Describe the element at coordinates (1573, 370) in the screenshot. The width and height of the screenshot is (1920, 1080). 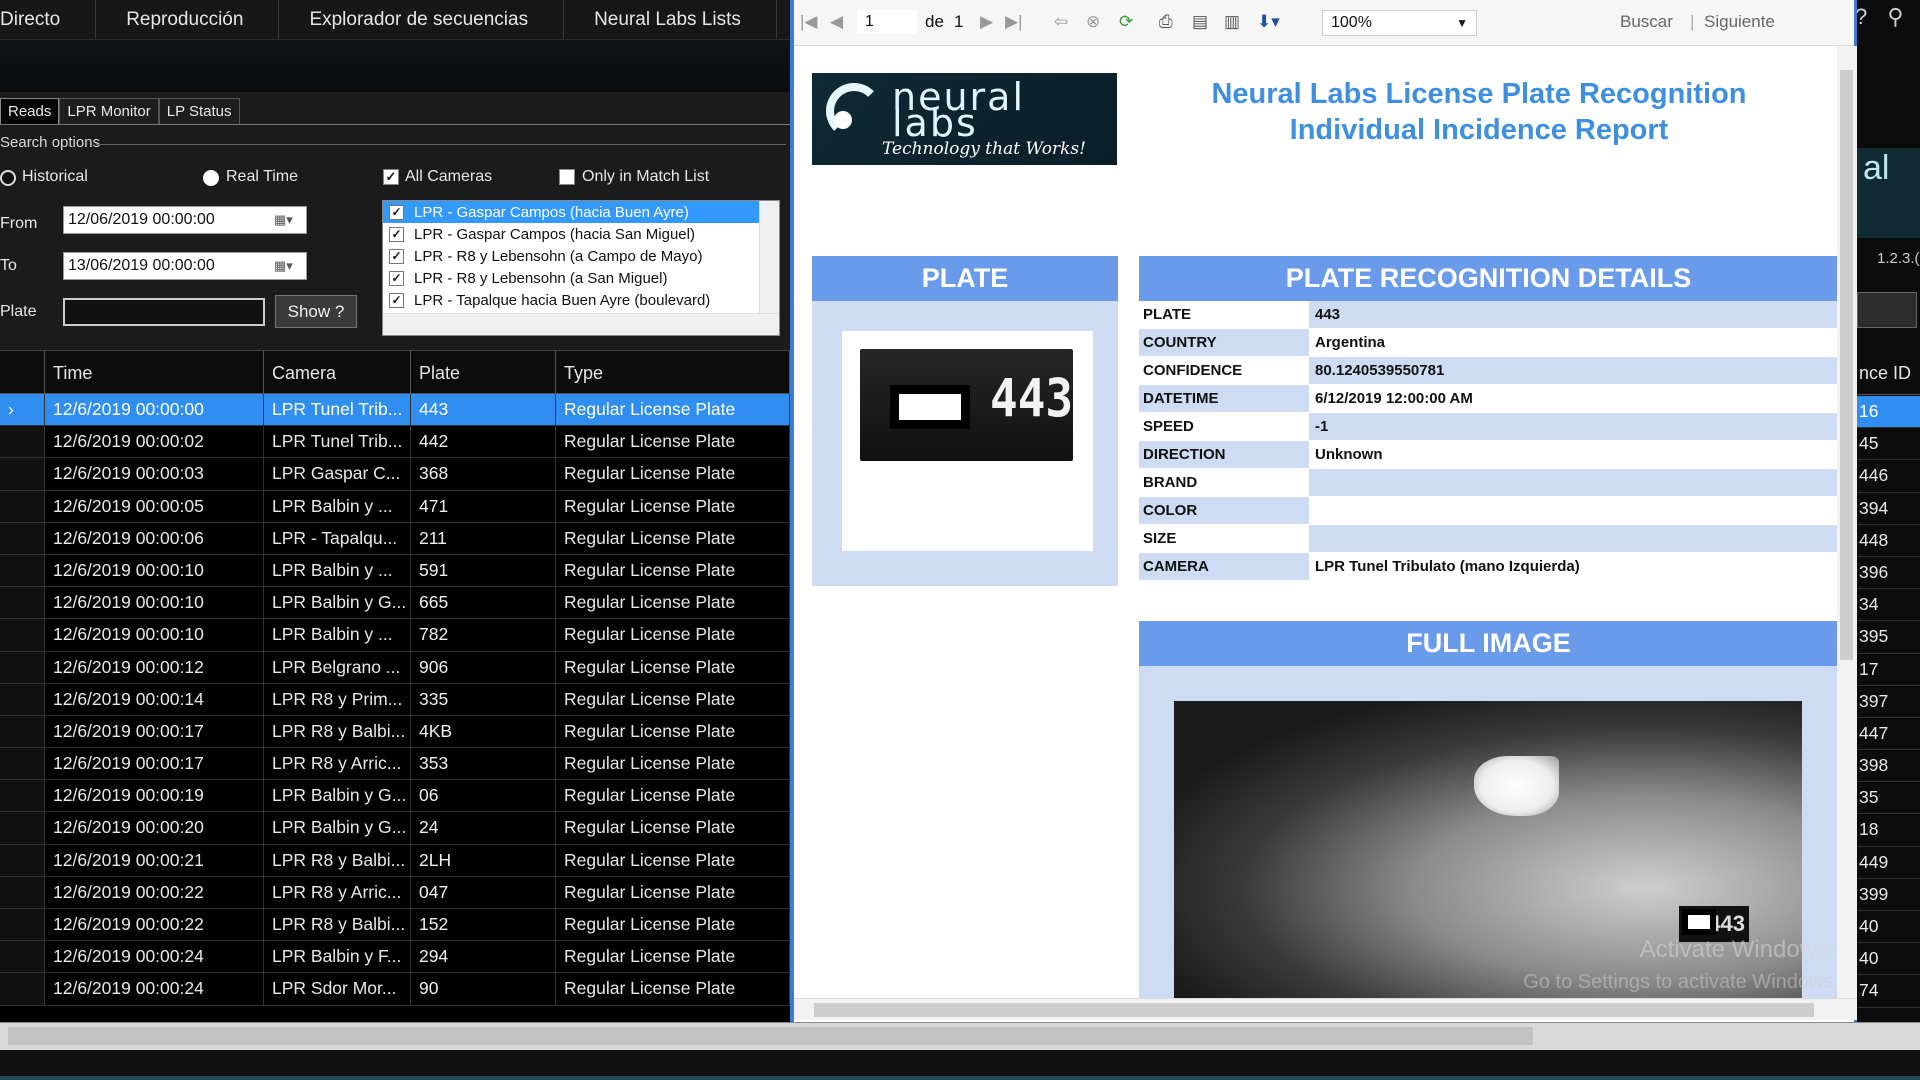
I see `details-value: 80.1240539550781` at that location.